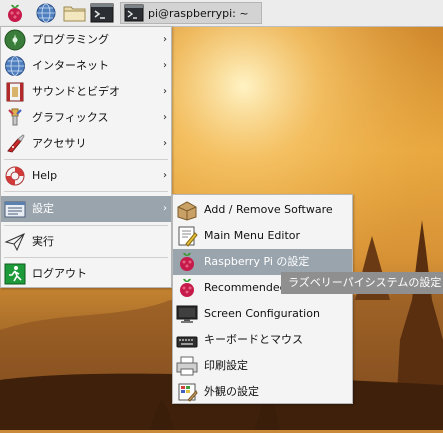  I want to click on printer-icon, so click(187, 366).